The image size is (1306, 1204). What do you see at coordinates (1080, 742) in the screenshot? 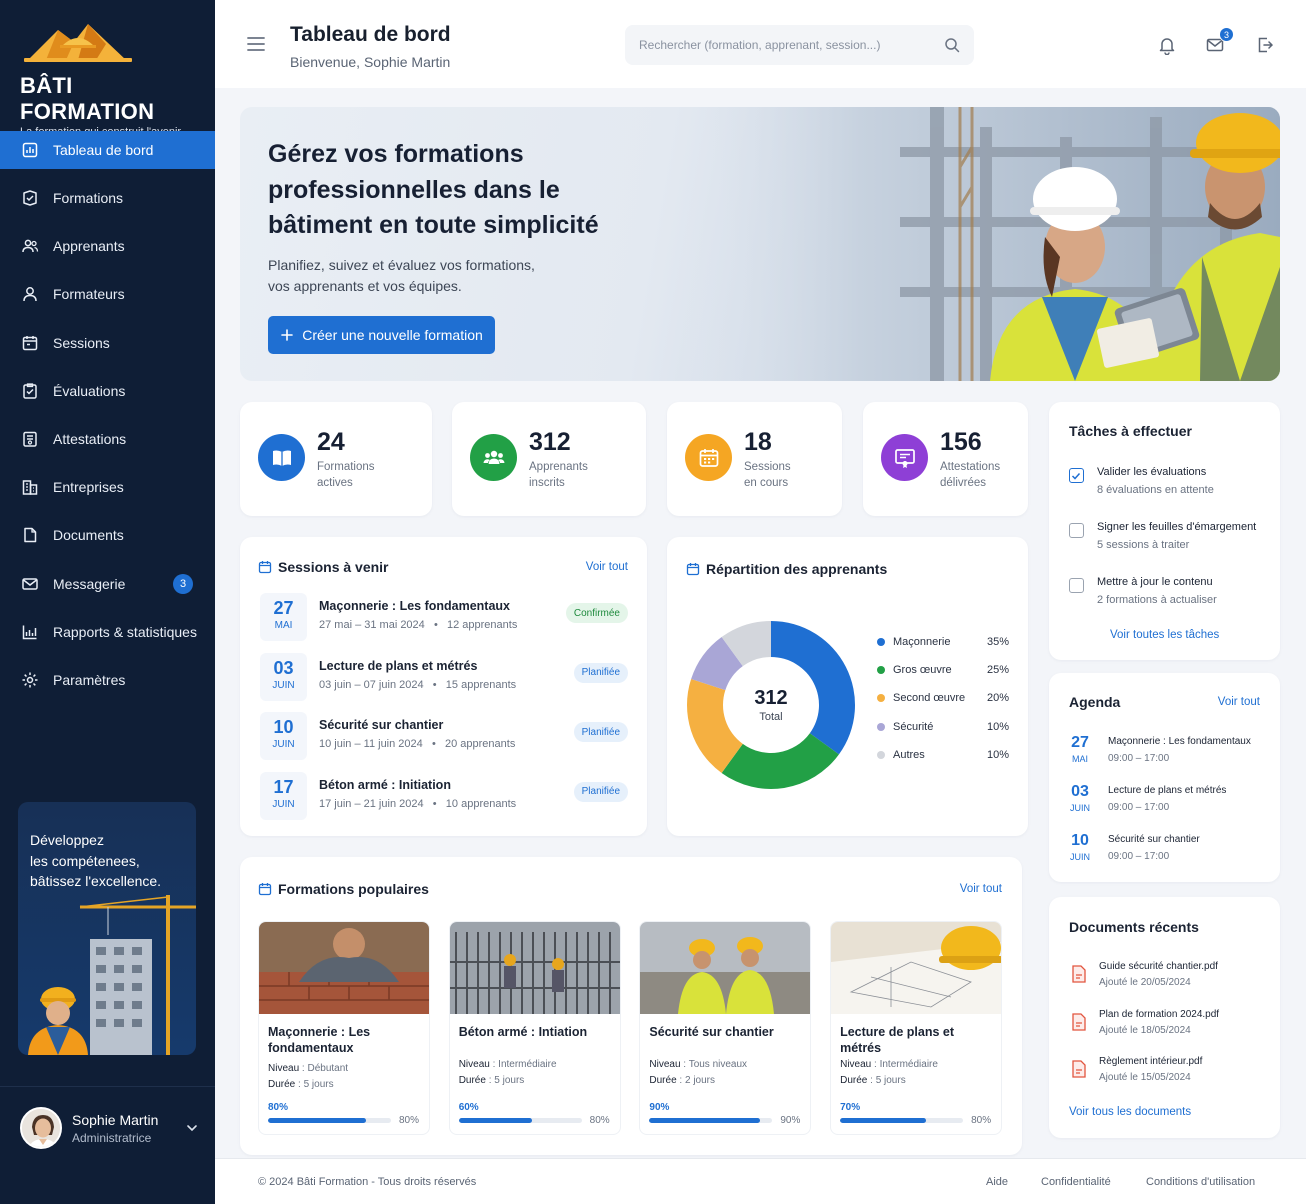
I see `agenda-day: 27` at bounding box center [1080, 742].